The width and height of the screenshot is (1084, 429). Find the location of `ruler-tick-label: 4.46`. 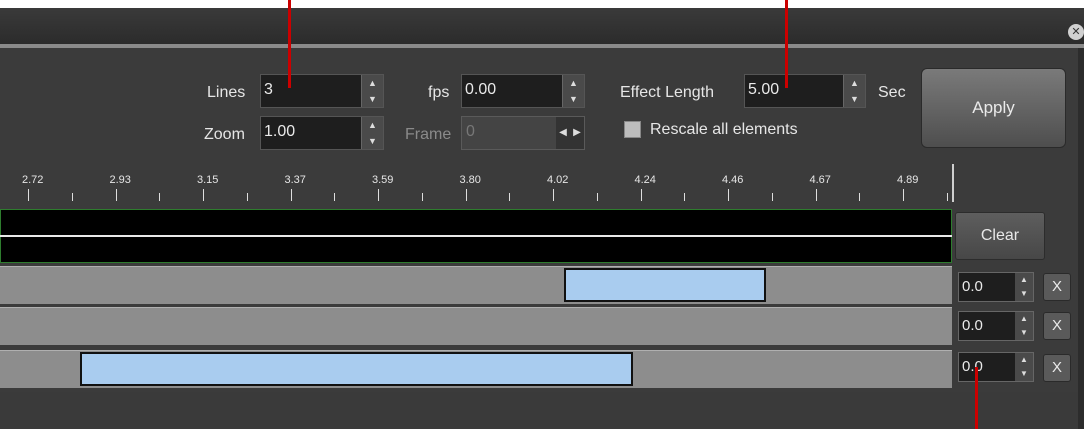

ruler-tick-label: 4.46 is located at coordinates (733, 180).